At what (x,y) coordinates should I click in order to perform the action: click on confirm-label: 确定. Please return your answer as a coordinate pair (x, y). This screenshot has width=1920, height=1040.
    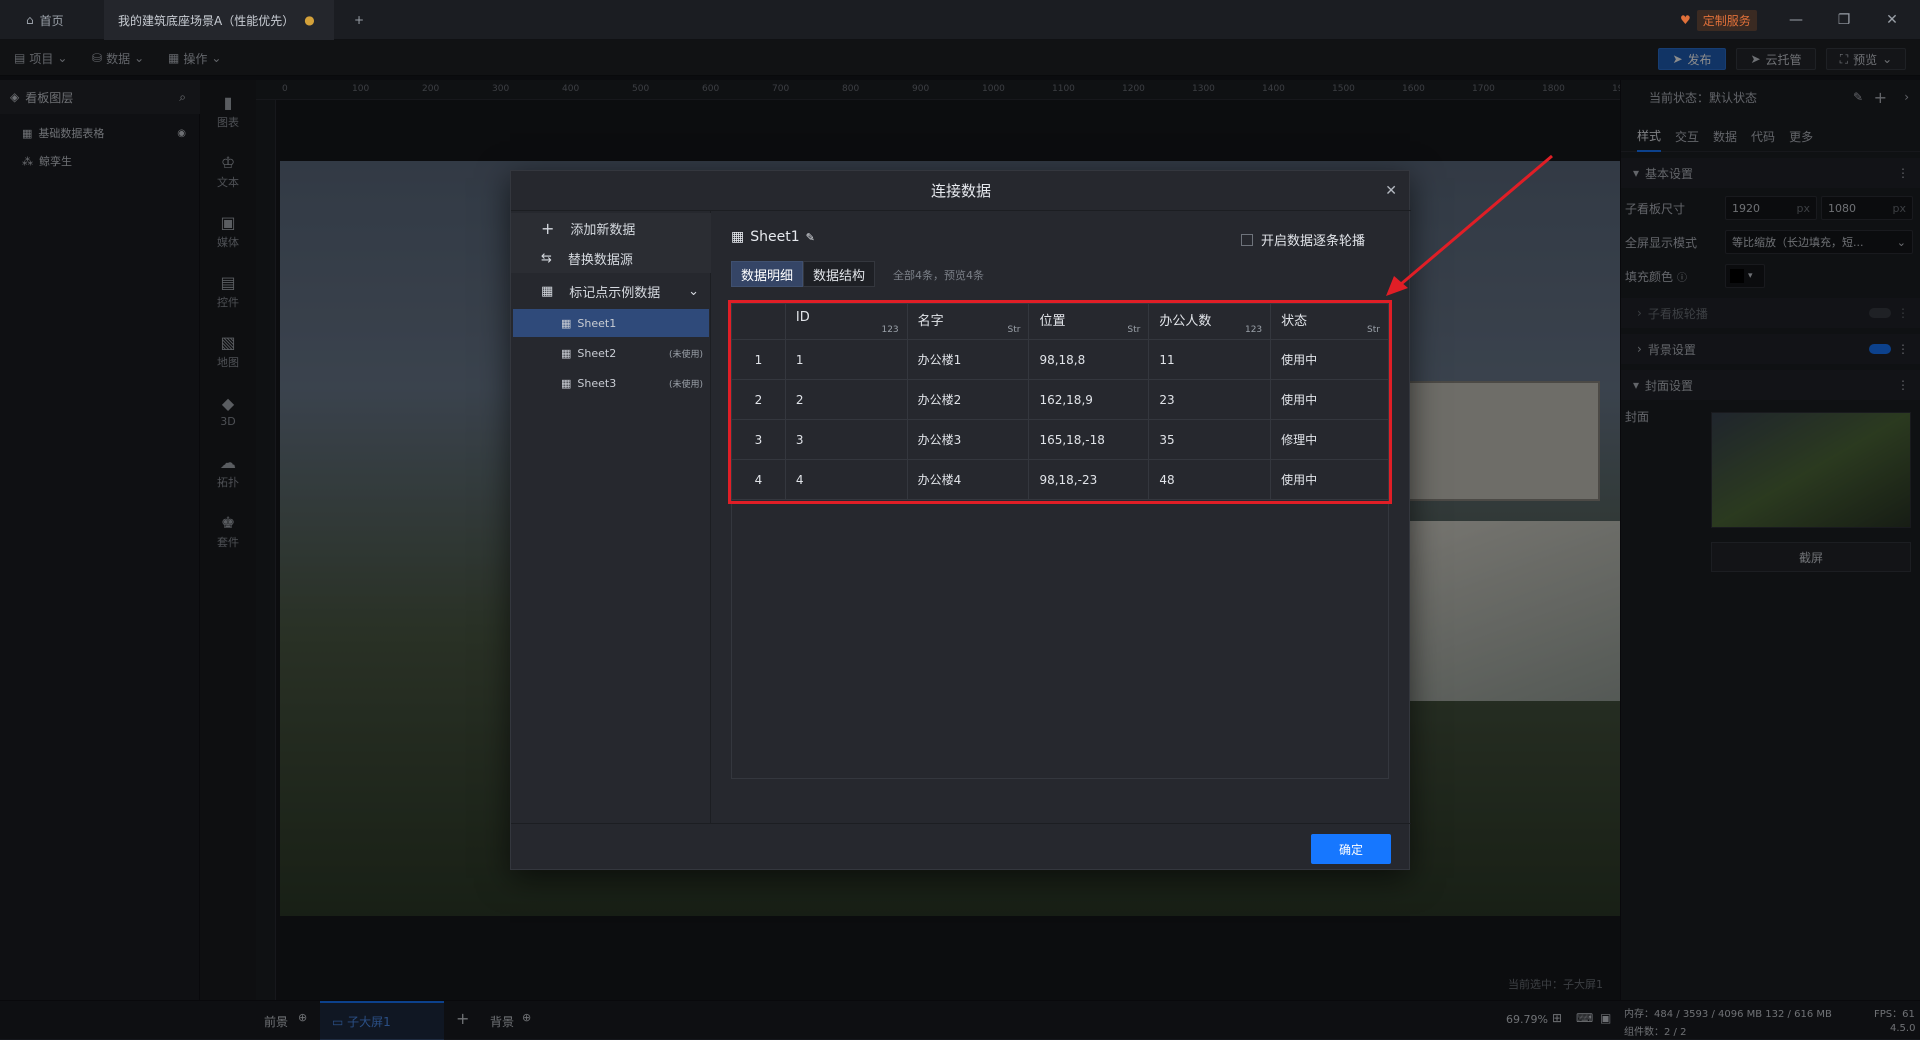
    Looking at the image, I should click on (1350, 849).